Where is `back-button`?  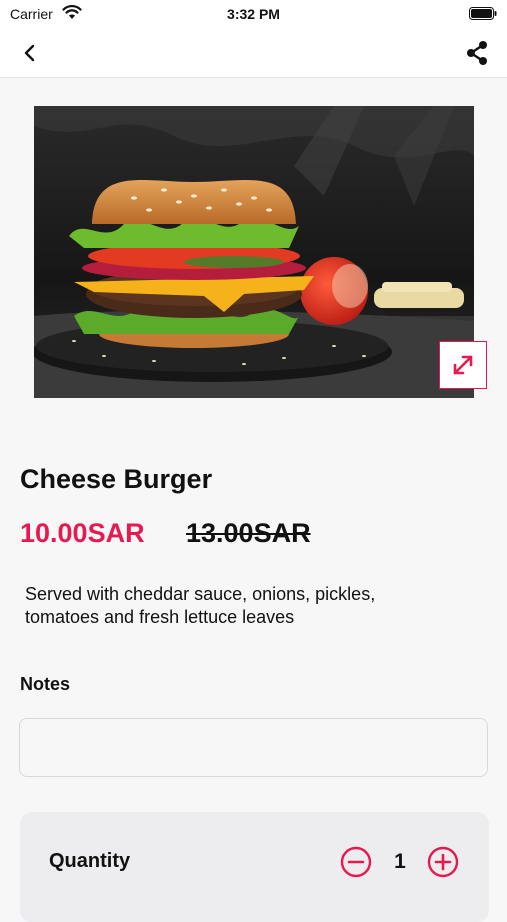 back-button is located at coordinates (30, 53).